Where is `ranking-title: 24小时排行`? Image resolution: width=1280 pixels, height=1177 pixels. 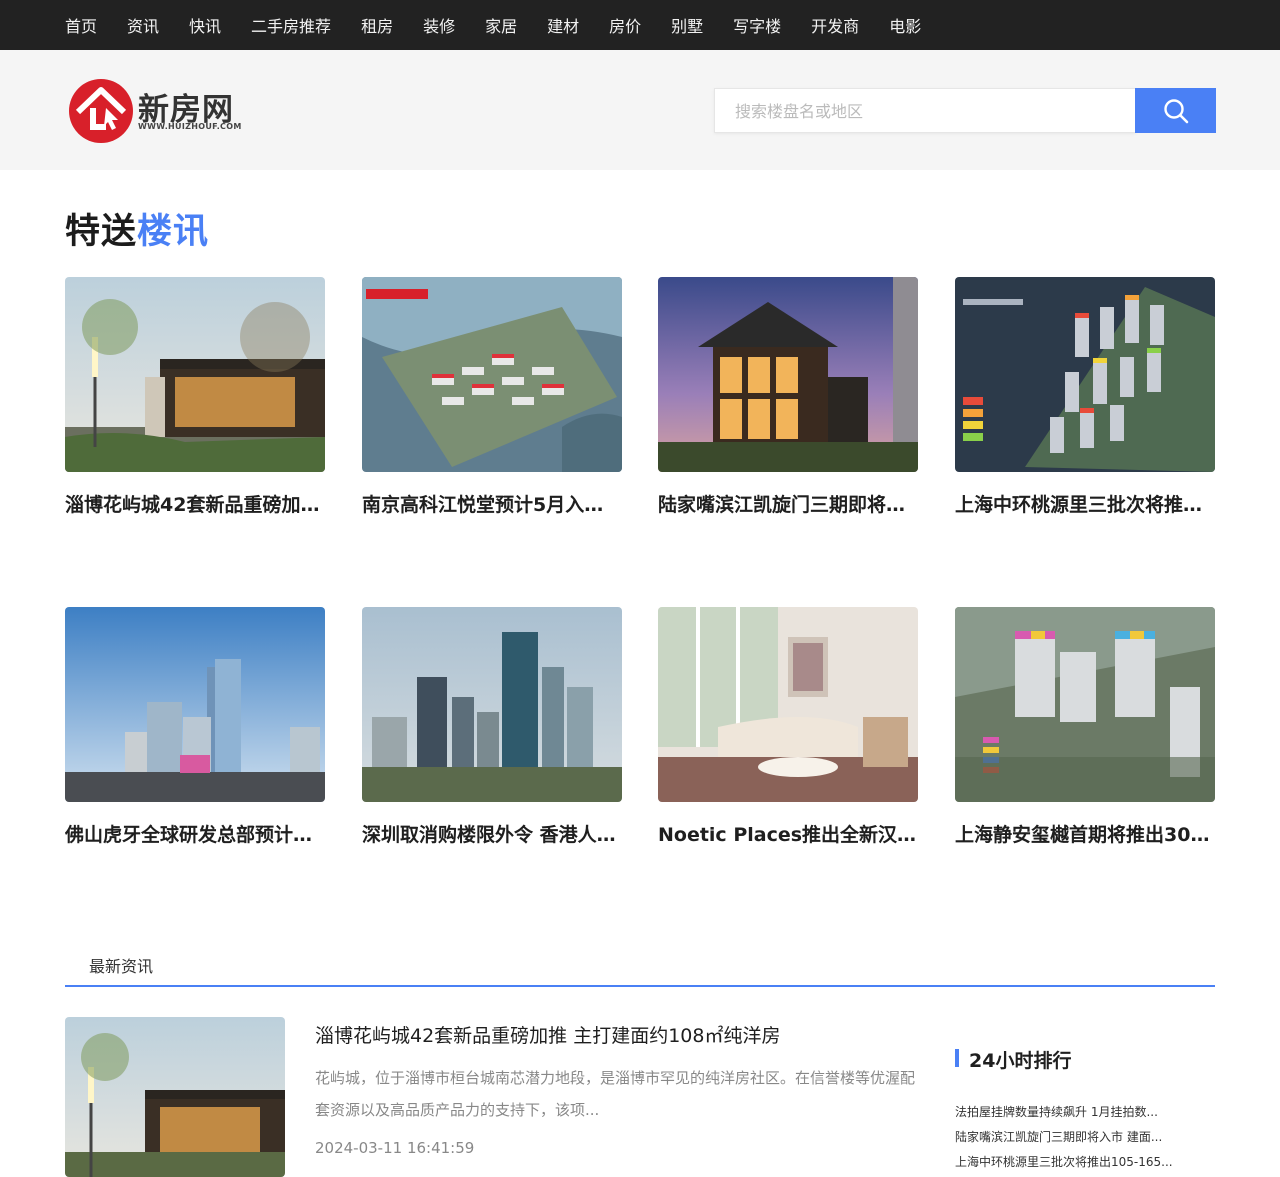
ranking-title: 24小时排行 is located at coordinates (1020, 1061).